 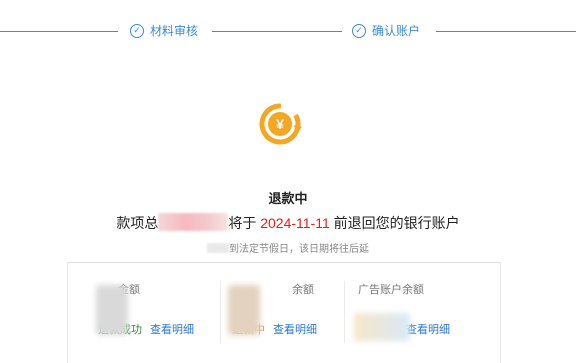 What do you see at coordinates (506, 31) in the screenshot?
I see `step-line-right` at bounding box center [506, 31].